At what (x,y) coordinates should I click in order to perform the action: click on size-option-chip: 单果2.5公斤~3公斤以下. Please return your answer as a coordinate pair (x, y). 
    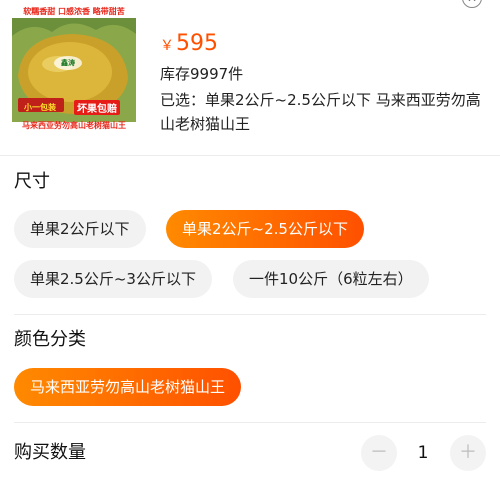
    Looking at the image, I should click on (113, 279).